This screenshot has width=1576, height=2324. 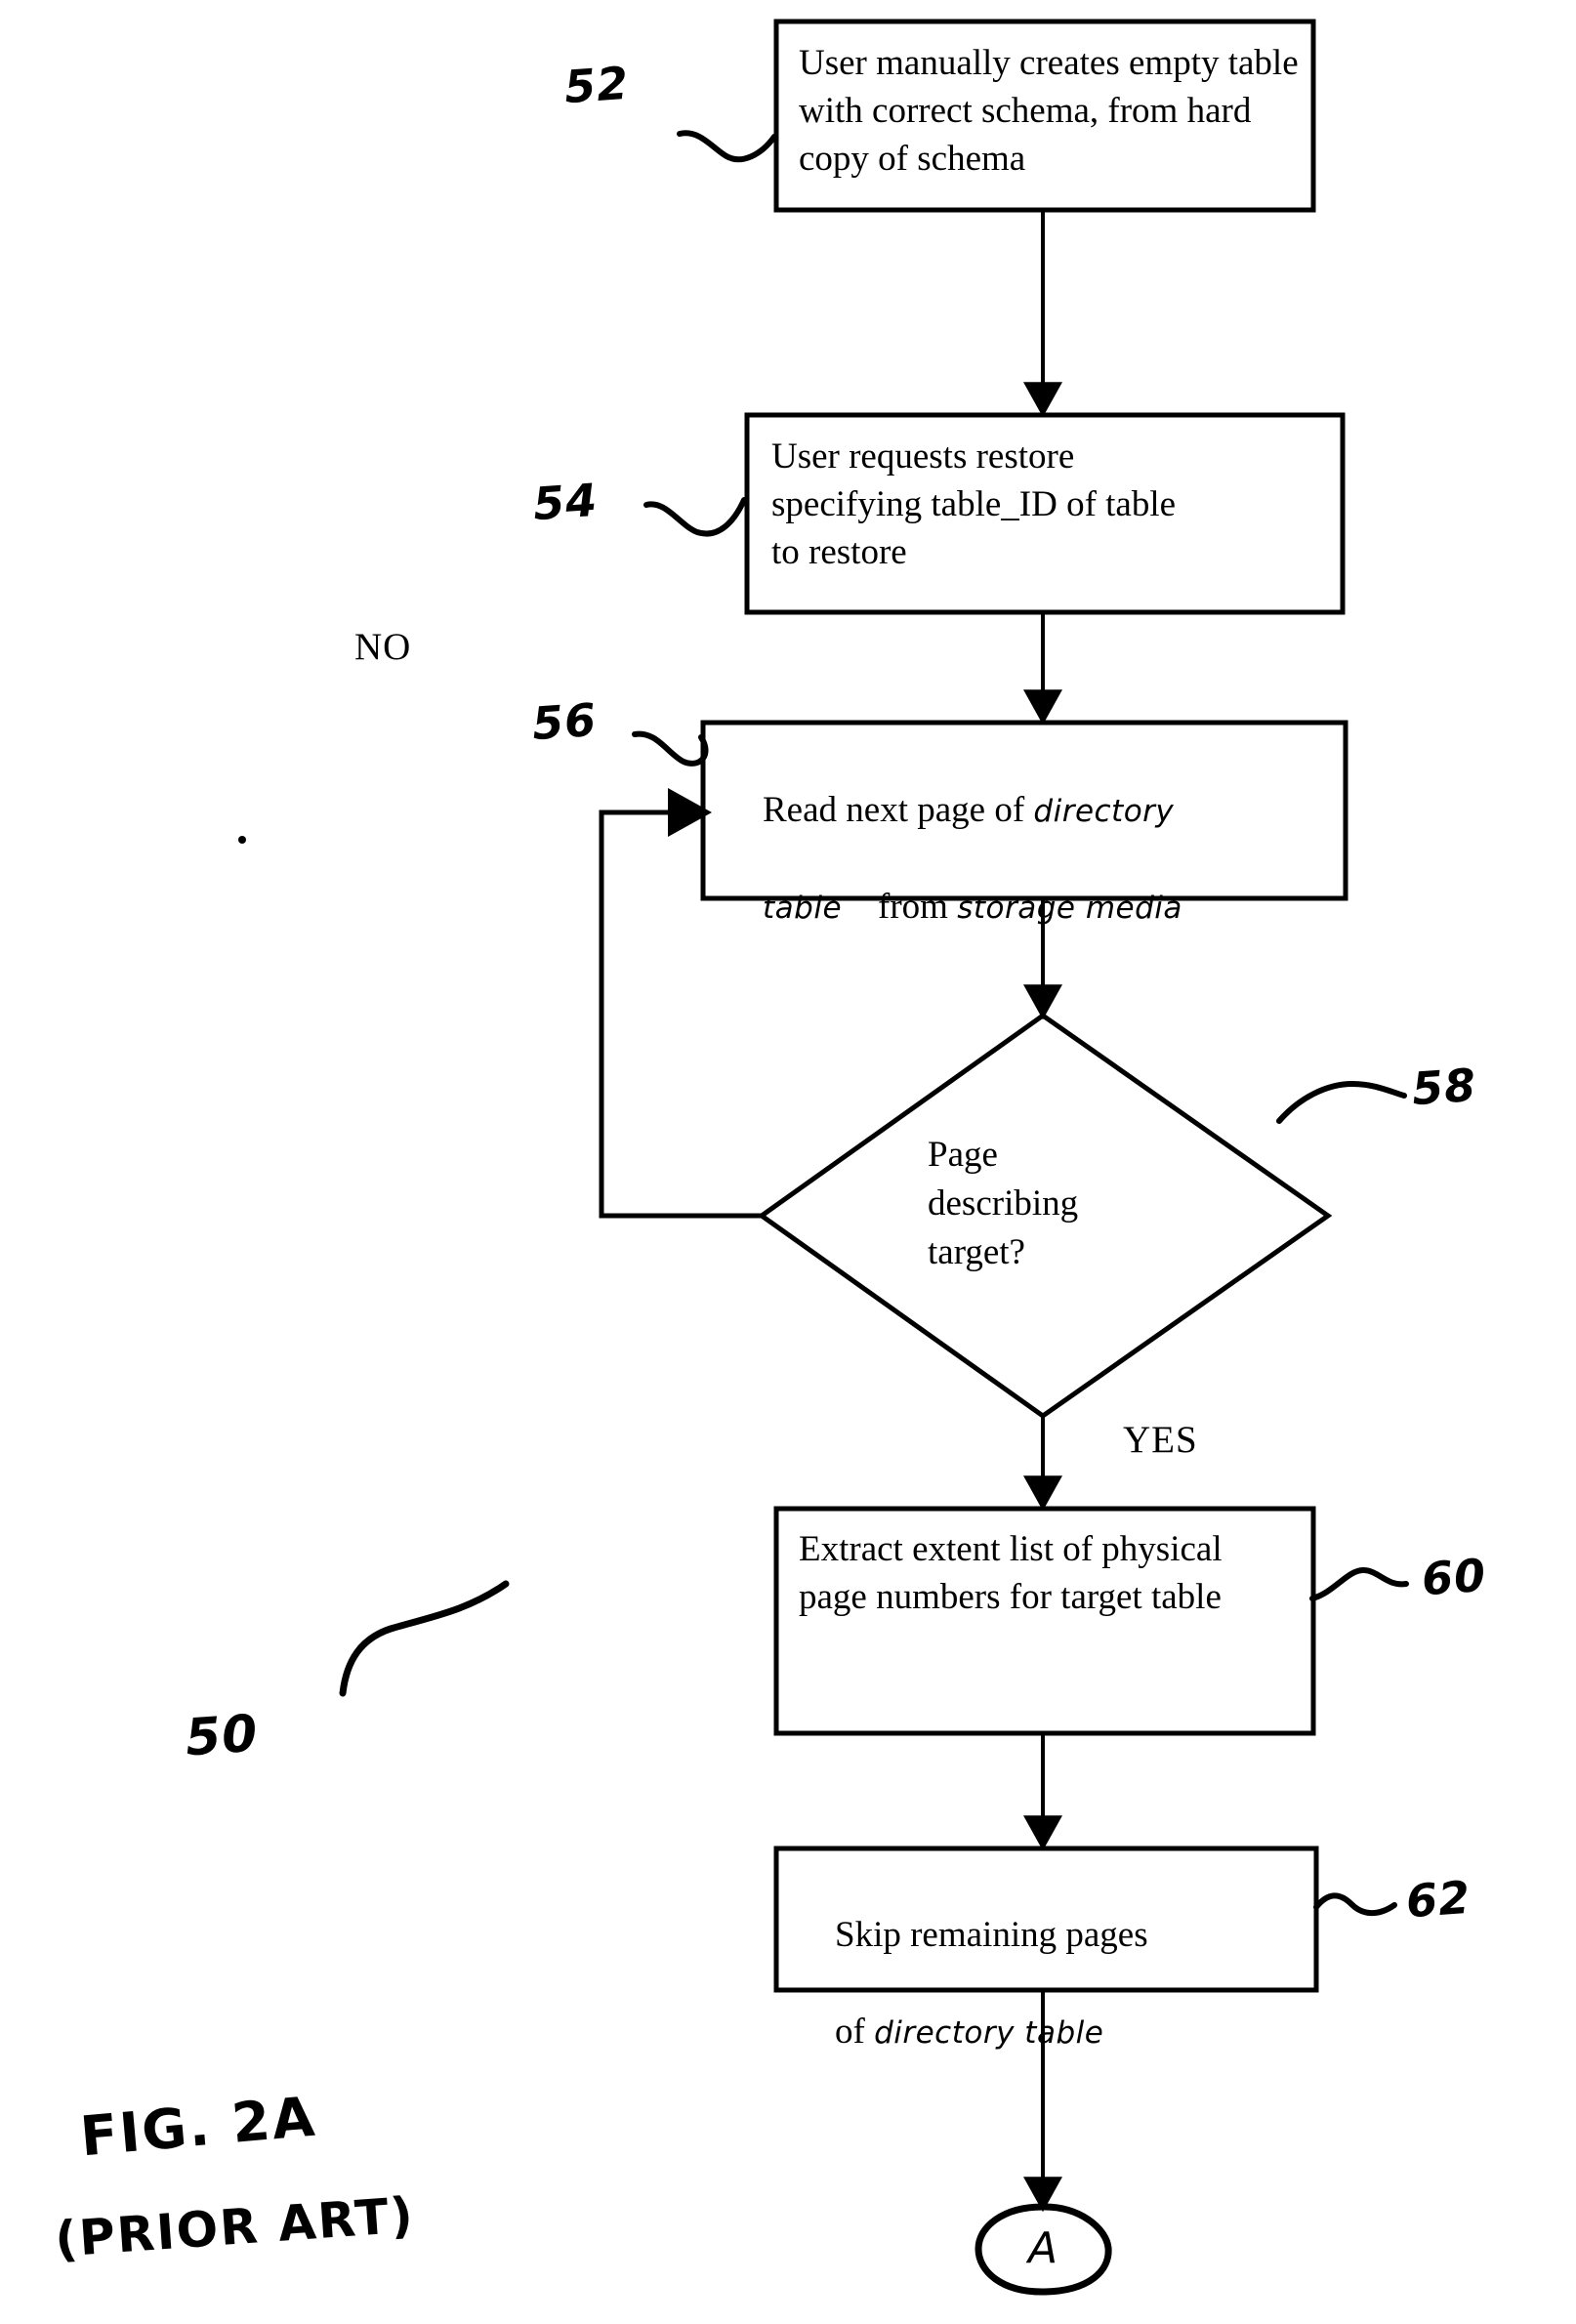 I want to click on branch-label-no: NO, so click(x=383, y=647).